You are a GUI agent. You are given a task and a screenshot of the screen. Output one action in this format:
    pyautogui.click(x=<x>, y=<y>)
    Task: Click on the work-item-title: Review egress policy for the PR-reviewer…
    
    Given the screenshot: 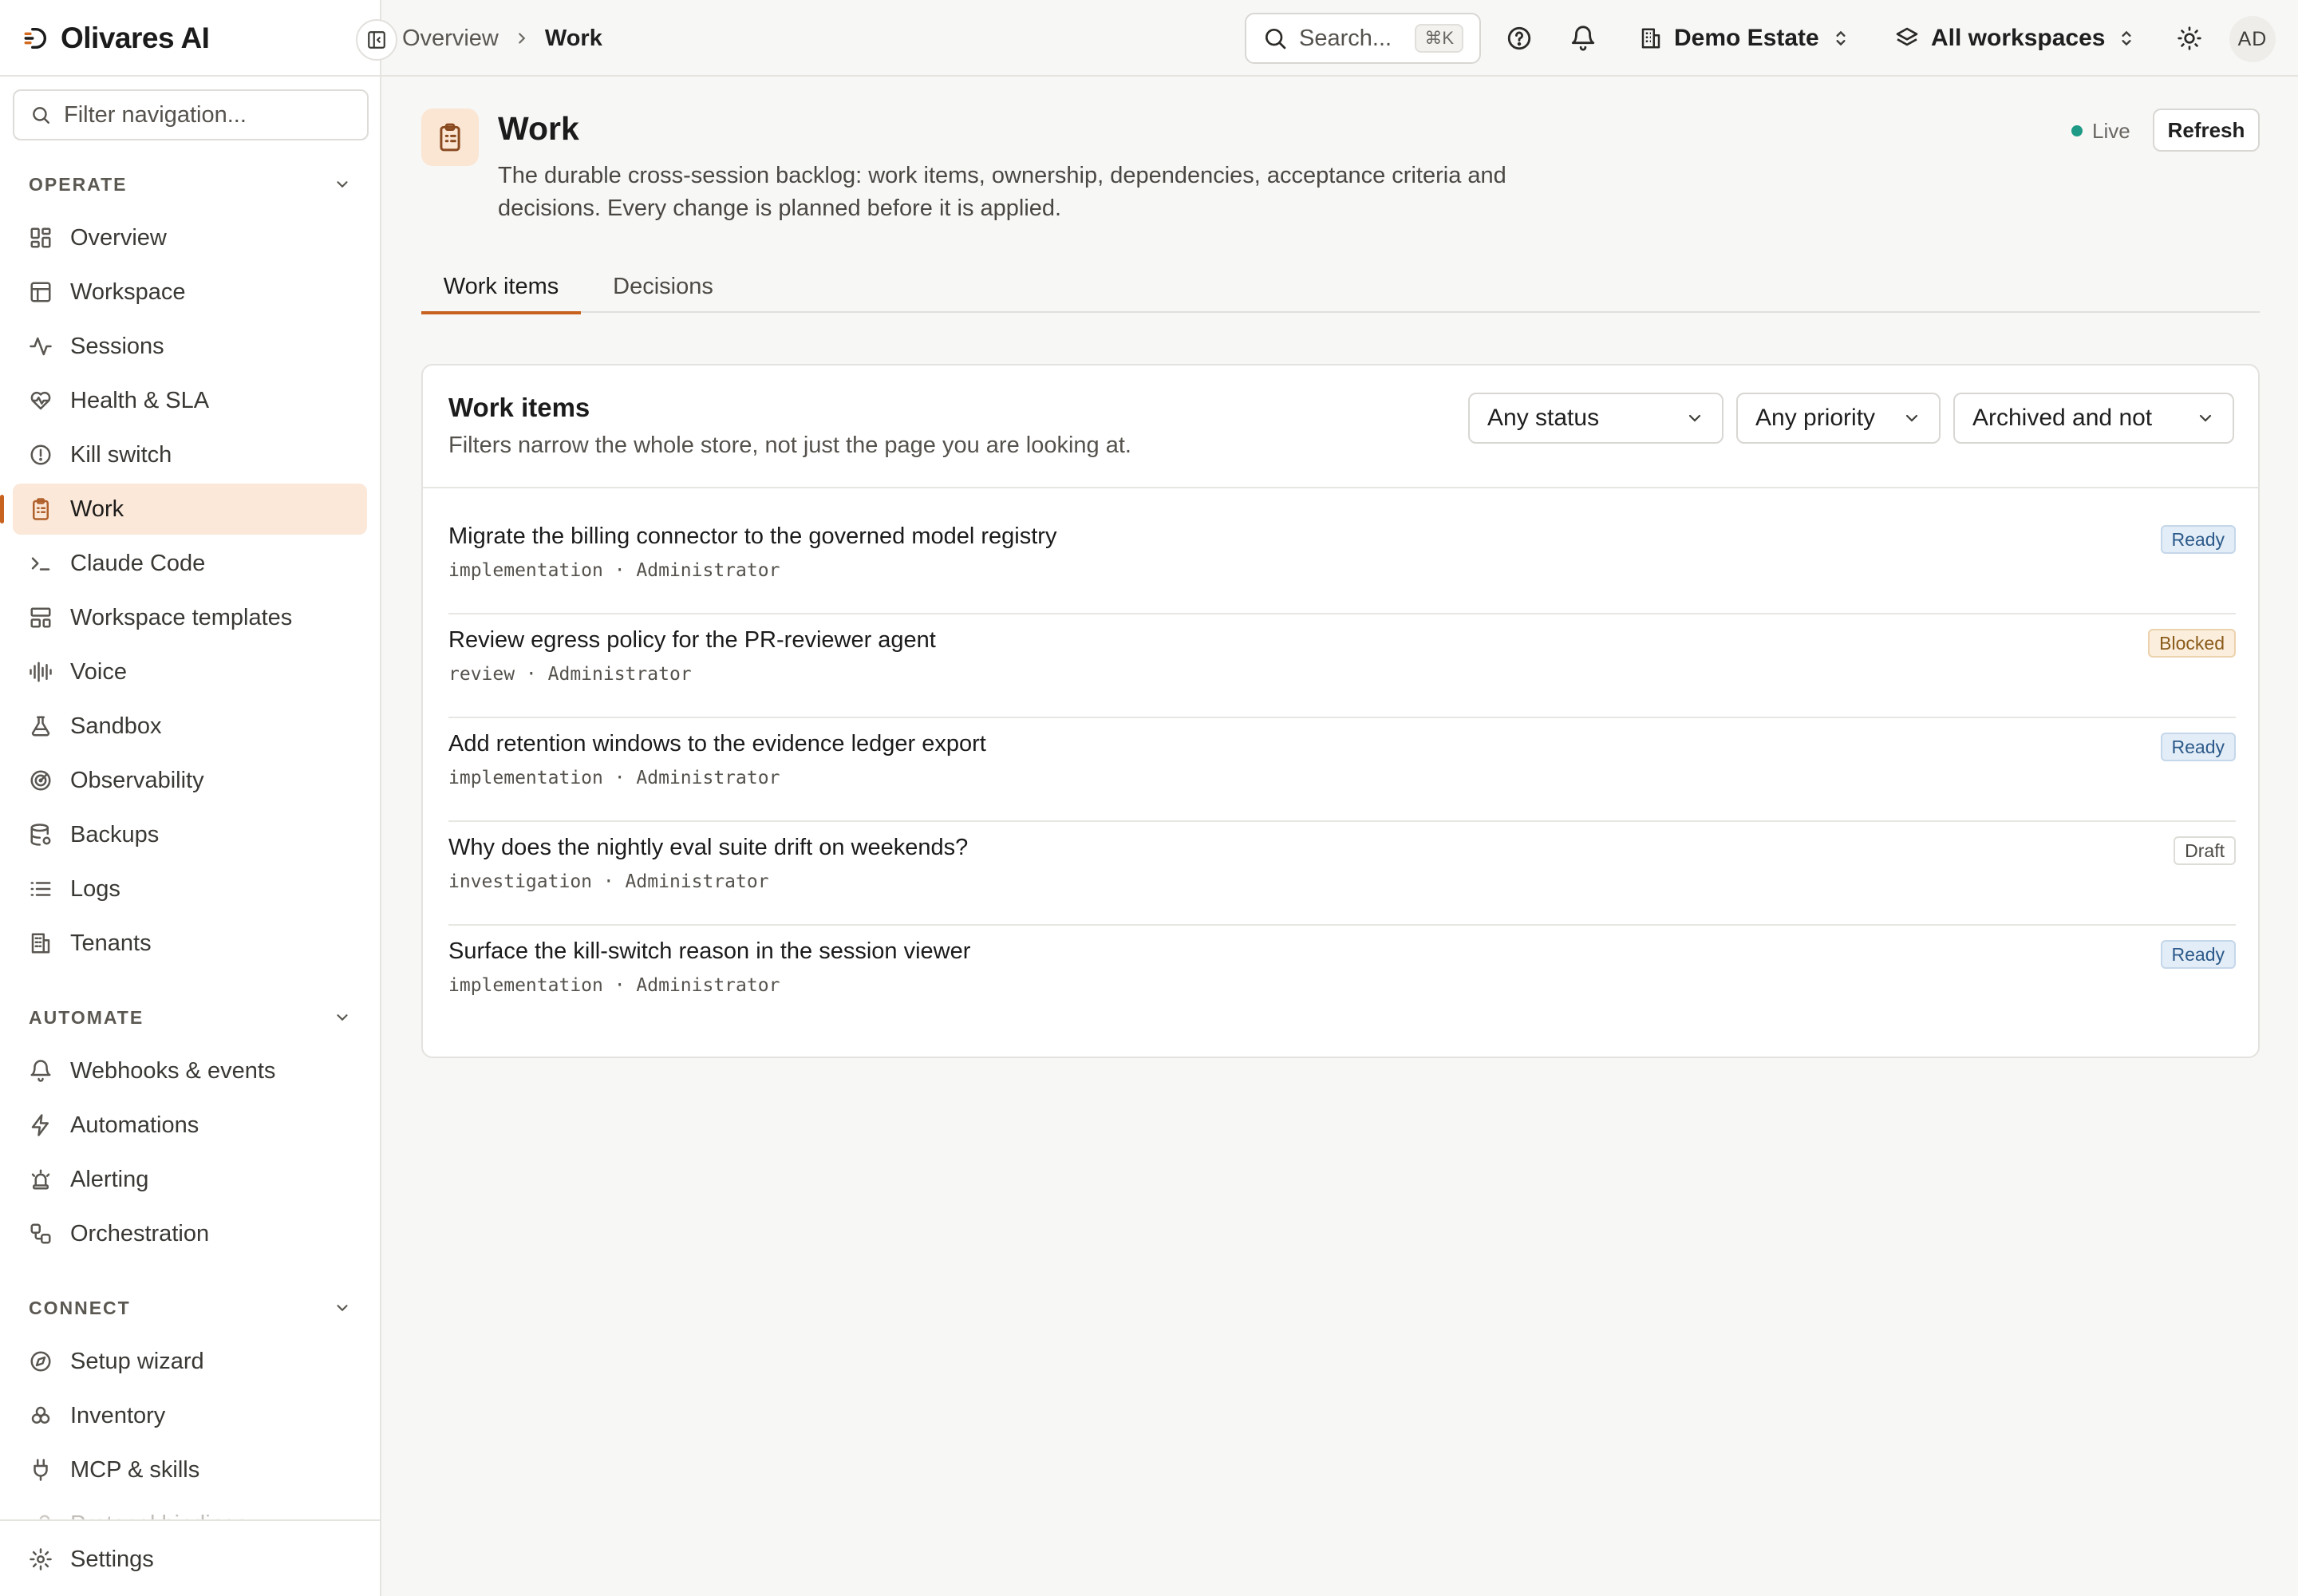 What is the action you would take?
    pyautogui.click(x=692, y=640)
    